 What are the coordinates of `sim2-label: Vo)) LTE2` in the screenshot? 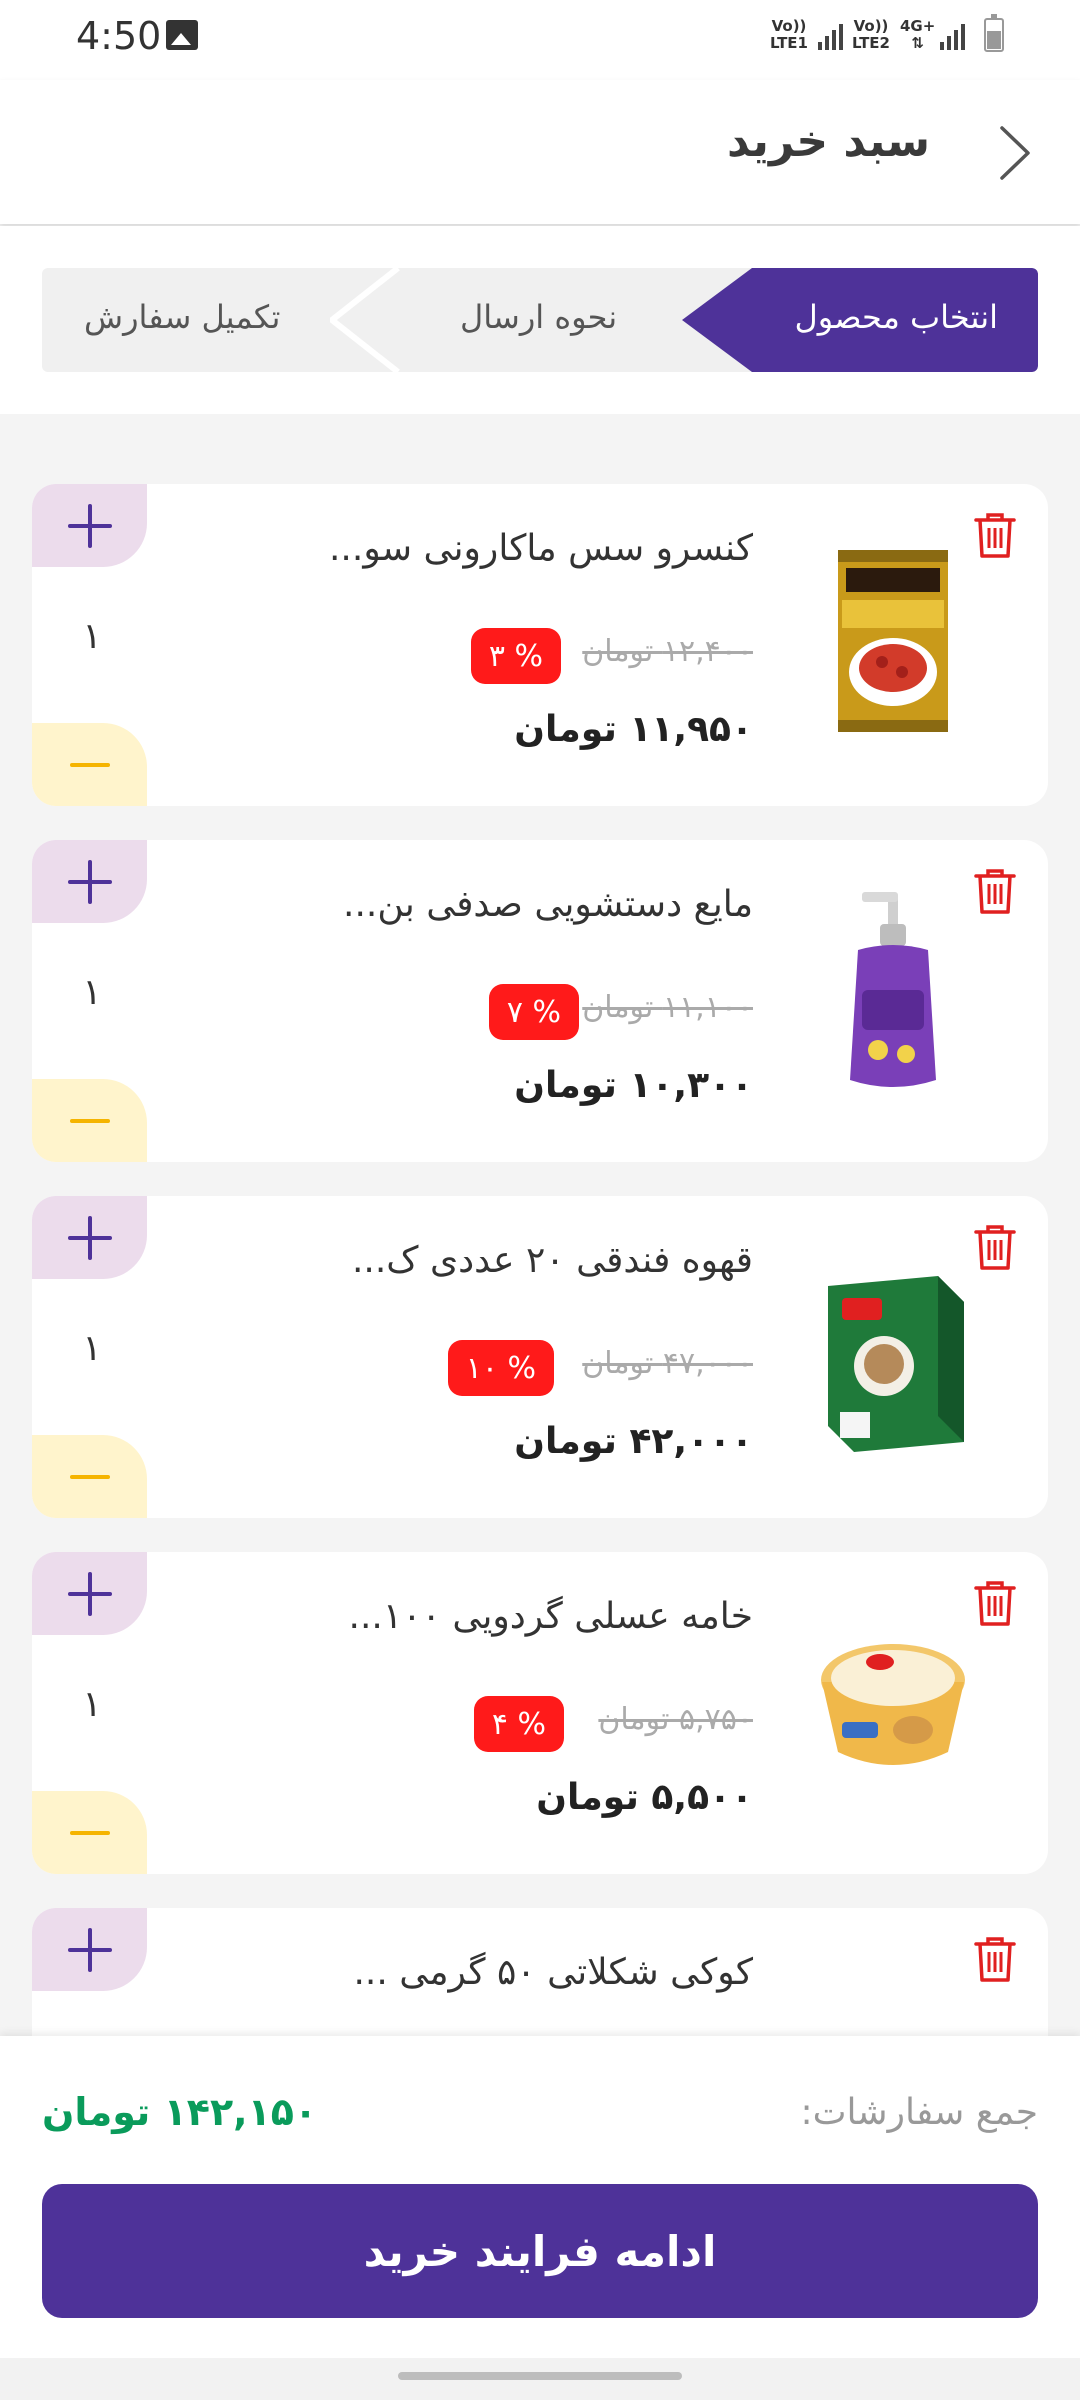 It's located at (871, 35).